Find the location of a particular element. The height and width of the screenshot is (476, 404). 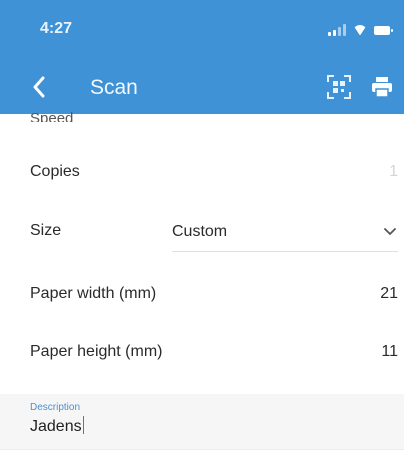

print-button is located at coordinates (382, 87).